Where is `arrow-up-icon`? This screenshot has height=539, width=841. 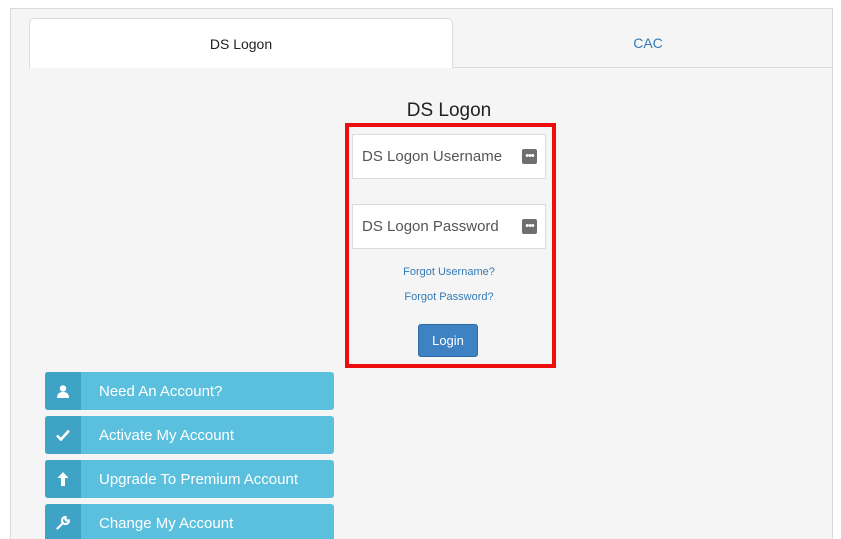 arrow-up-icon is located at coordinates (63, 479).